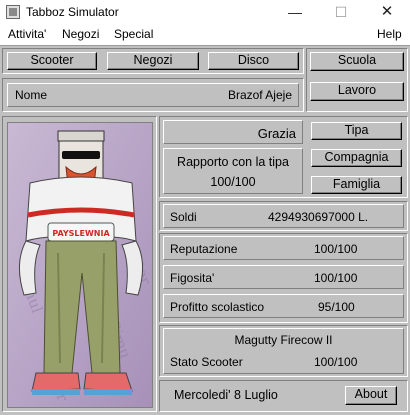  I want to click on compagnia-button-label: Compagnia, so click(356, 157).